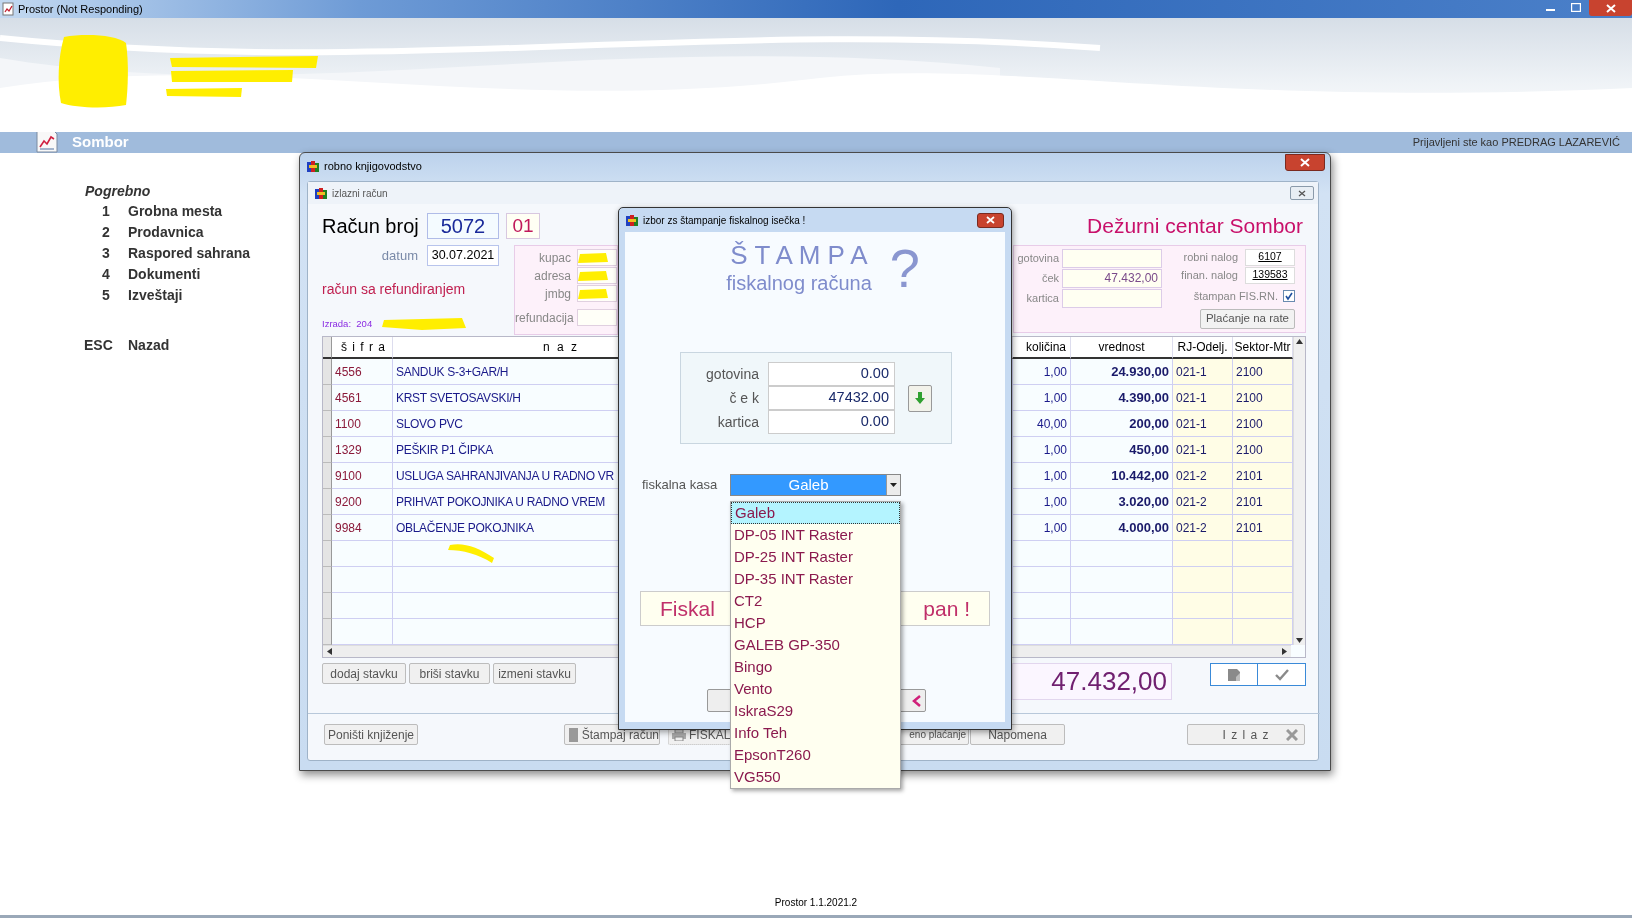 The image size is (1632, 918). I want to click on center-name: Dežurni centar Sombor, so click(1195, 226).